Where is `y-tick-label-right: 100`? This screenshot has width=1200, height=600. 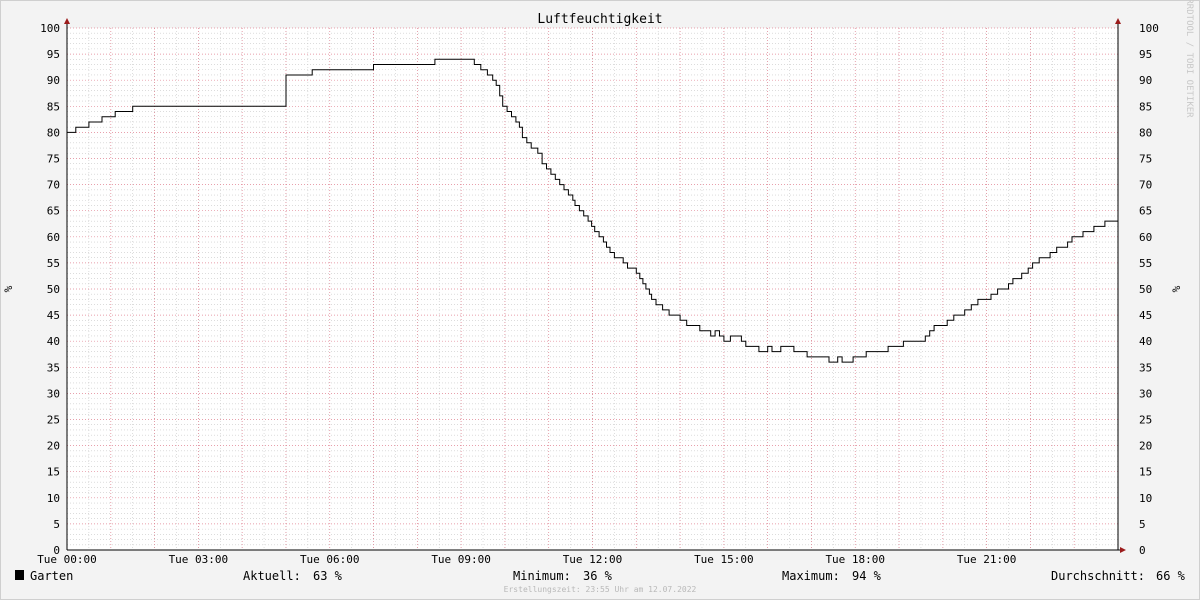
y-tick-label-right: 100 is located at coordinates (1149, 28).